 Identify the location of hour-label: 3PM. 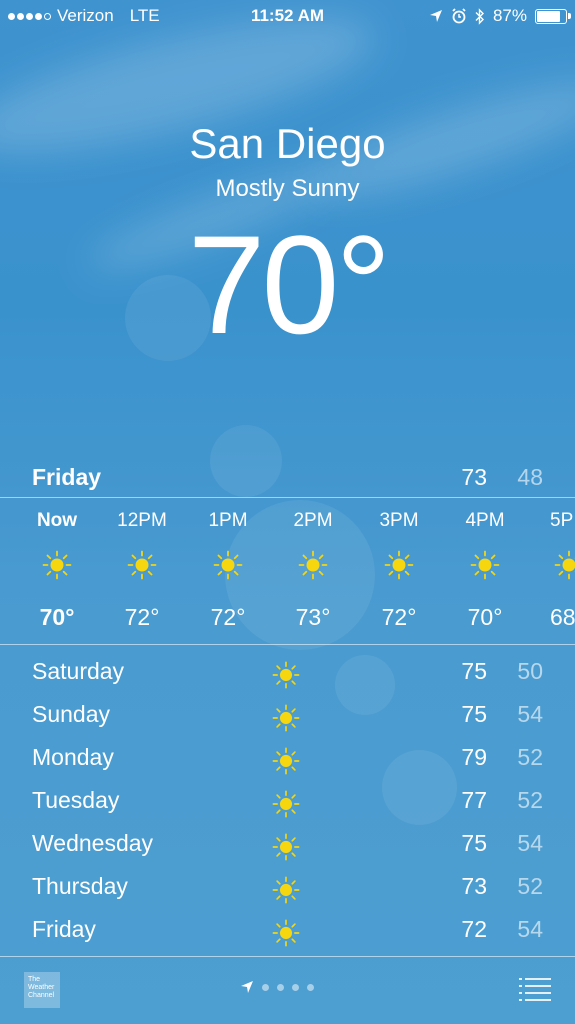
(399, 520).